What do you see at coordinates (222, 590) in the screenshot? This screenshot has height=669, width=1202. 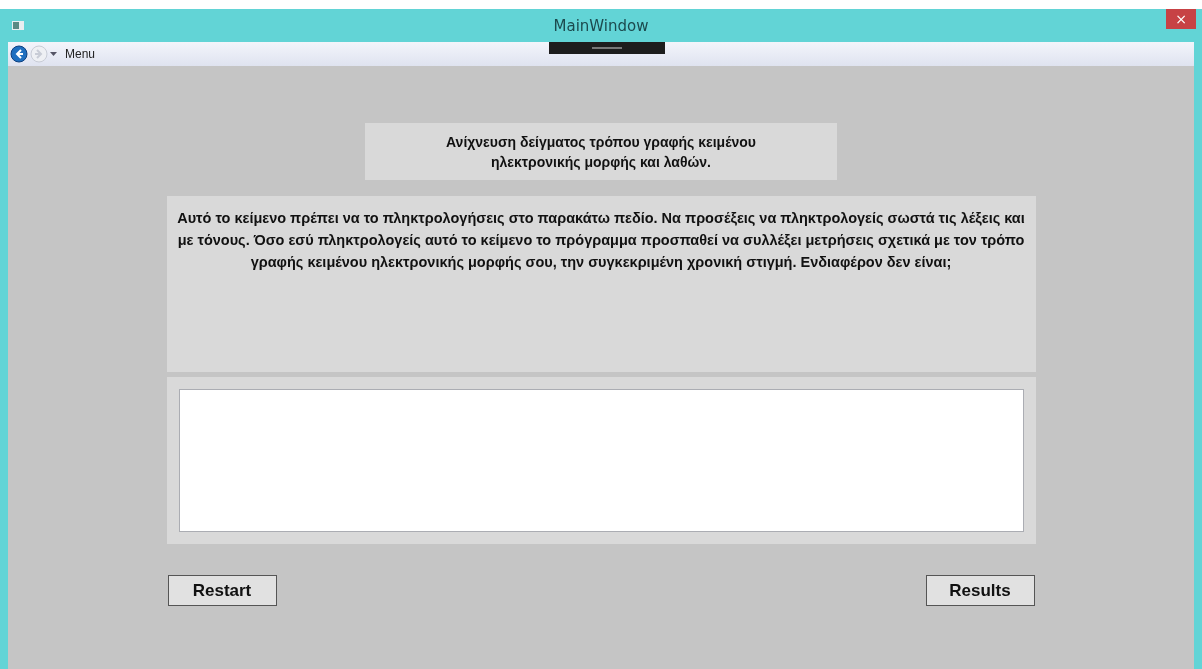 I see `restart-button: Restart` at bounding box center [222, 590].